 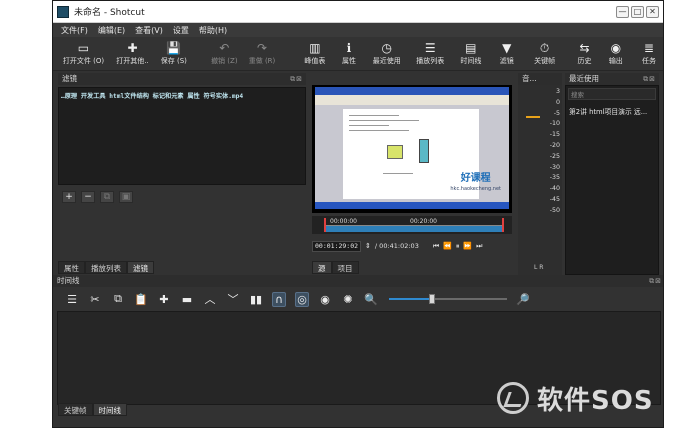 I want to click on menu-edit: 编辑(E), so click(x=111, y=30).